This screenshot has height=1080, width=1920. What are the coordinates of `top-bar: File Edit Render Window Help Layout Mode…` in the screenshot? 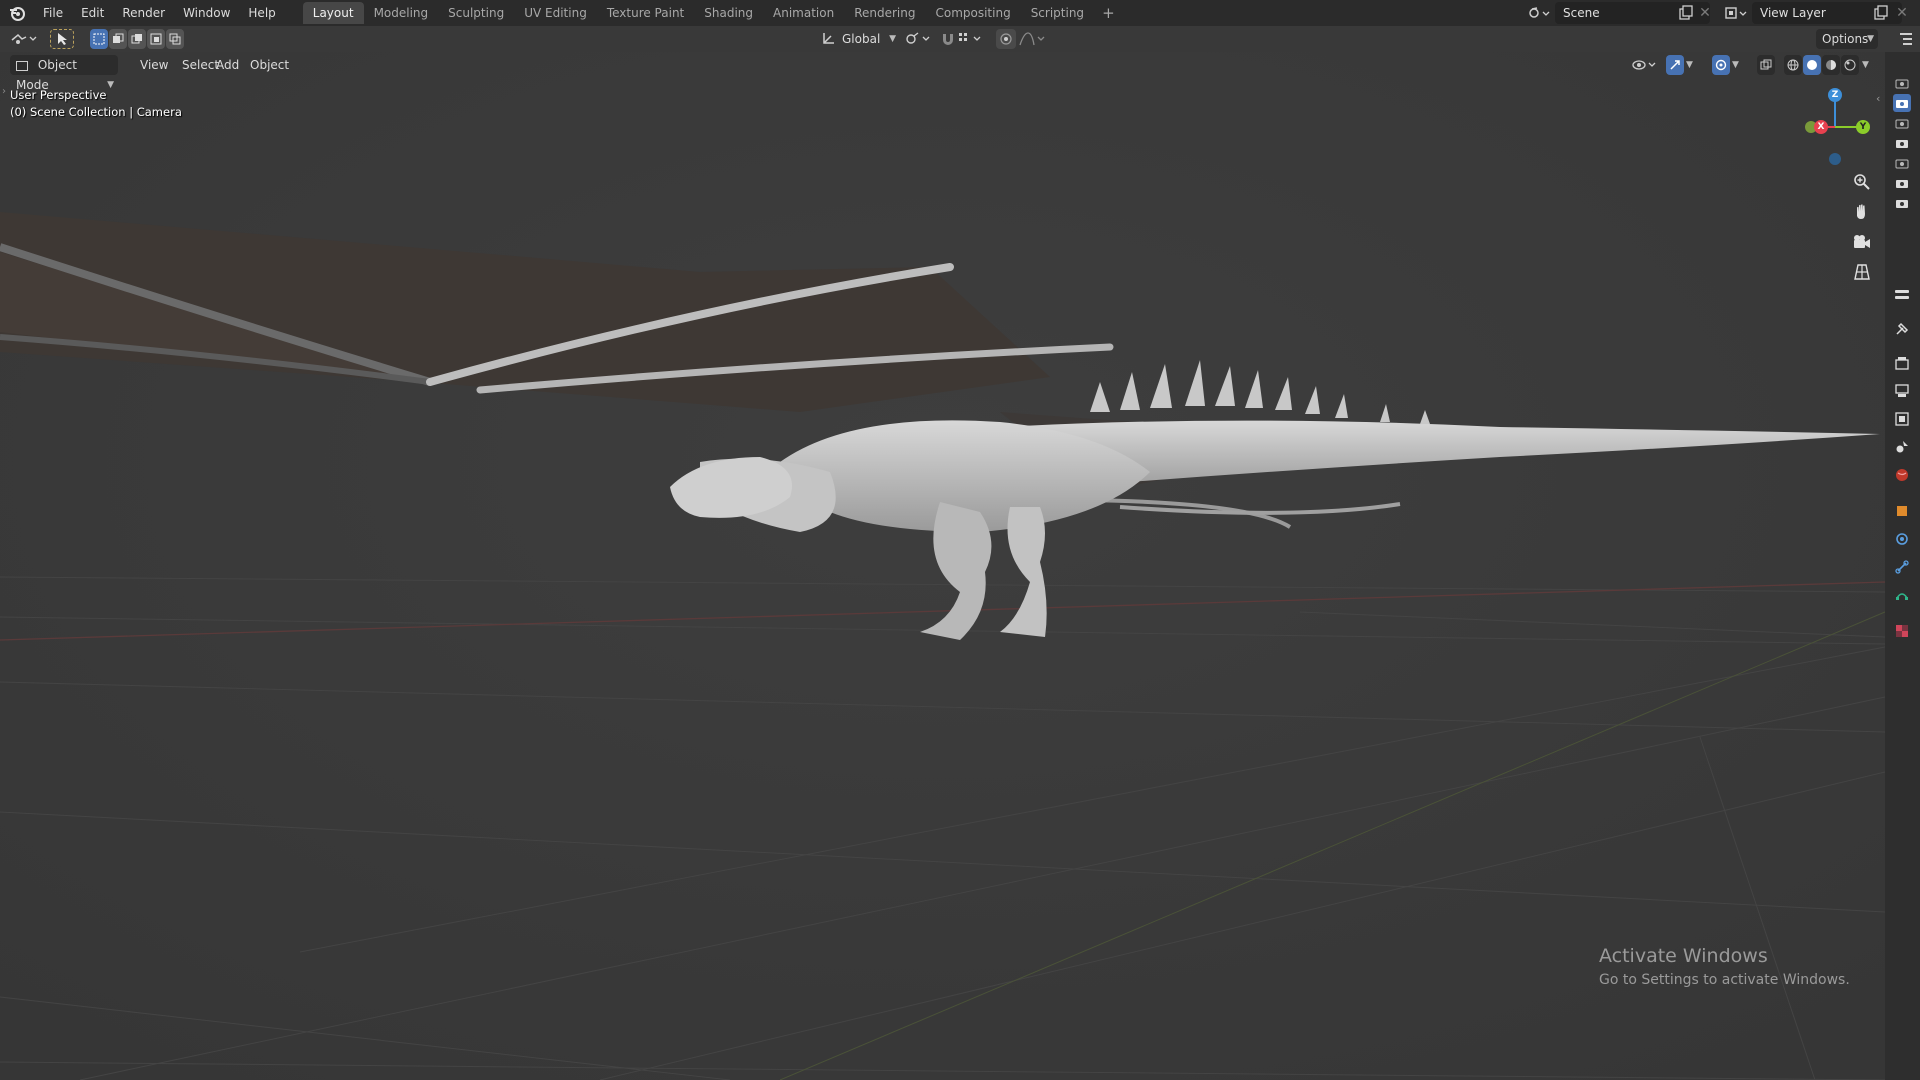 It's located at (960, 13).